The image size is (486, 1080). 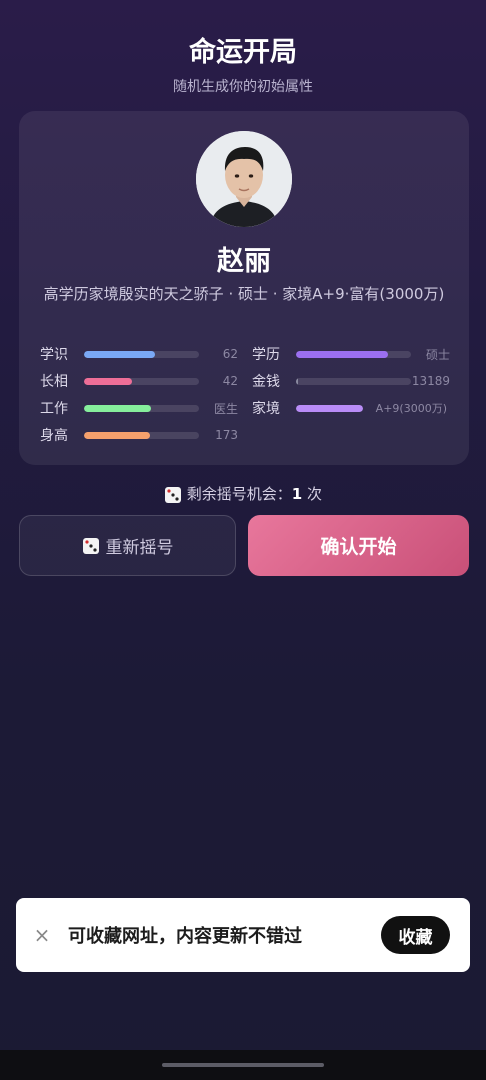 I want to click on stat-value: 62, so click(x=230, y=354).